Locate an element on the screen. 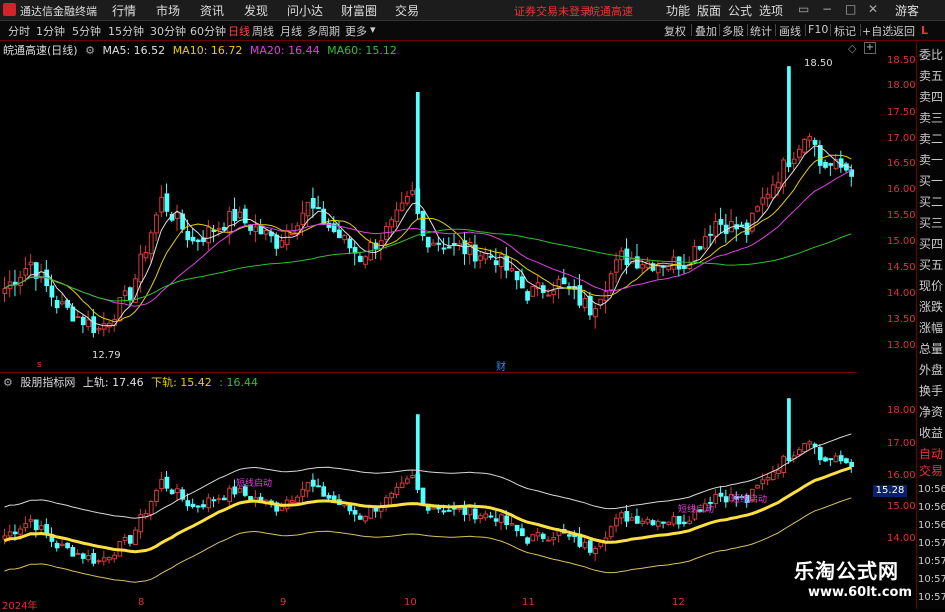 This screenshot has width=945, height=612. tab-5min: 5分钟 is located at coordinates (86, 31).